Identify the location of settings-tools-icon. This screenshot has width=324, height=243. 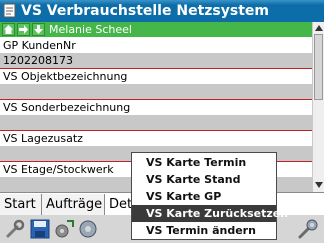
(308, 229).